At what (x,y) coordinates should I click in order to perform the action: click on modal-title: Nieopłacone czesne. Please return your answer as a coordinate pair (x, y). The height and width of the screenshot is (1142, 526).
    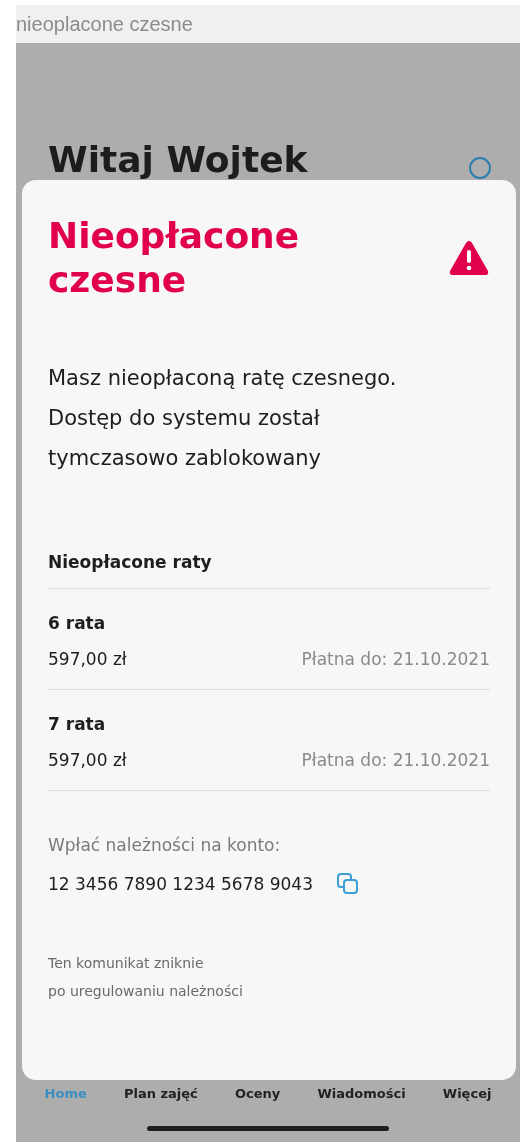
    Looking at the image, I should click on (174, 258).